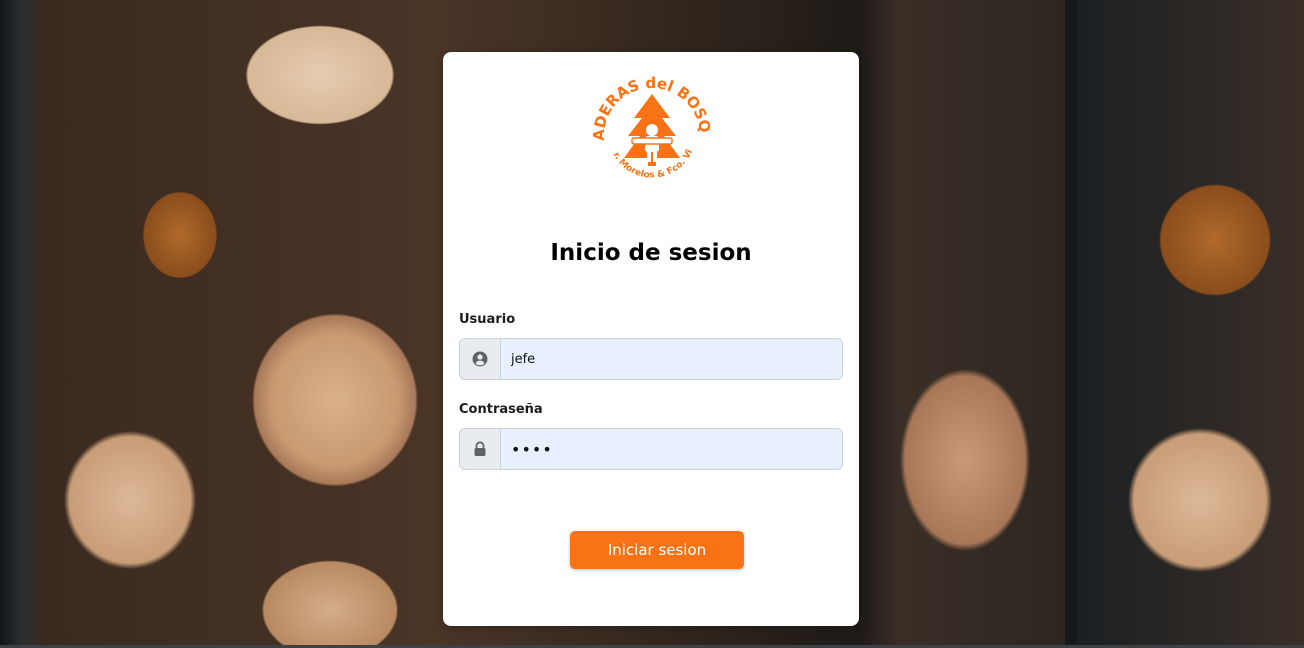  Describe the element at coordinates (480, 359) in the screenshot. I see `user-circle-icon` at that location.